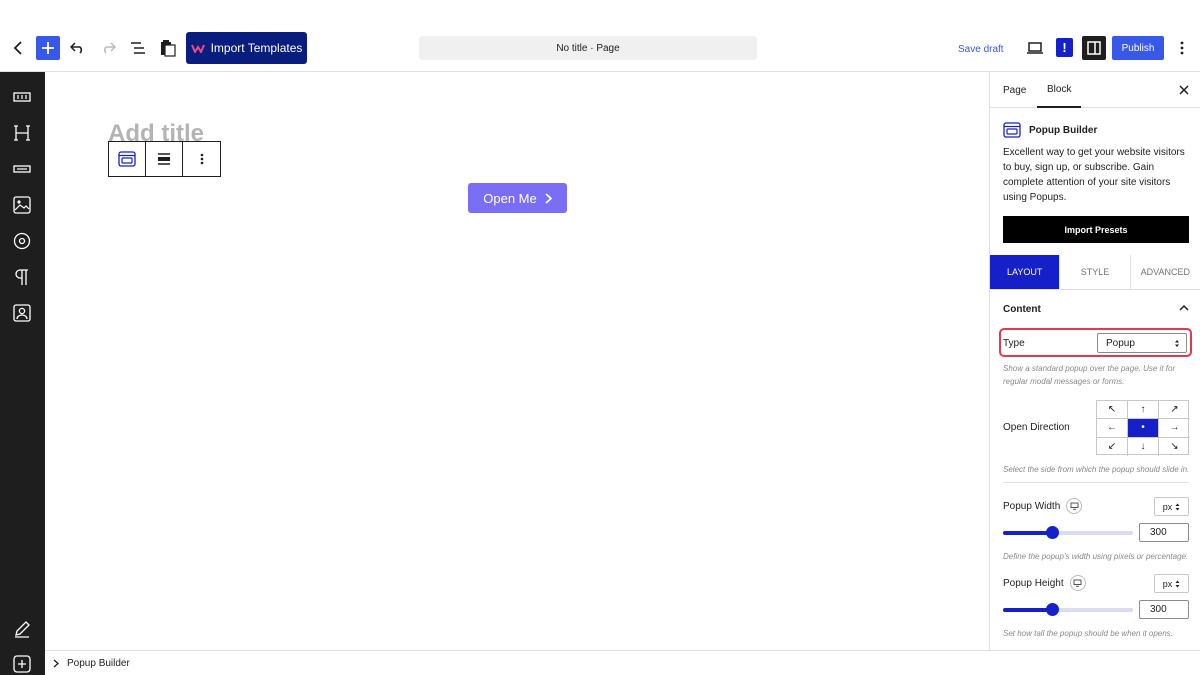 This screenshot has height=675, width=1200. I want to click on popup-width-slider, so click(1068, 532).